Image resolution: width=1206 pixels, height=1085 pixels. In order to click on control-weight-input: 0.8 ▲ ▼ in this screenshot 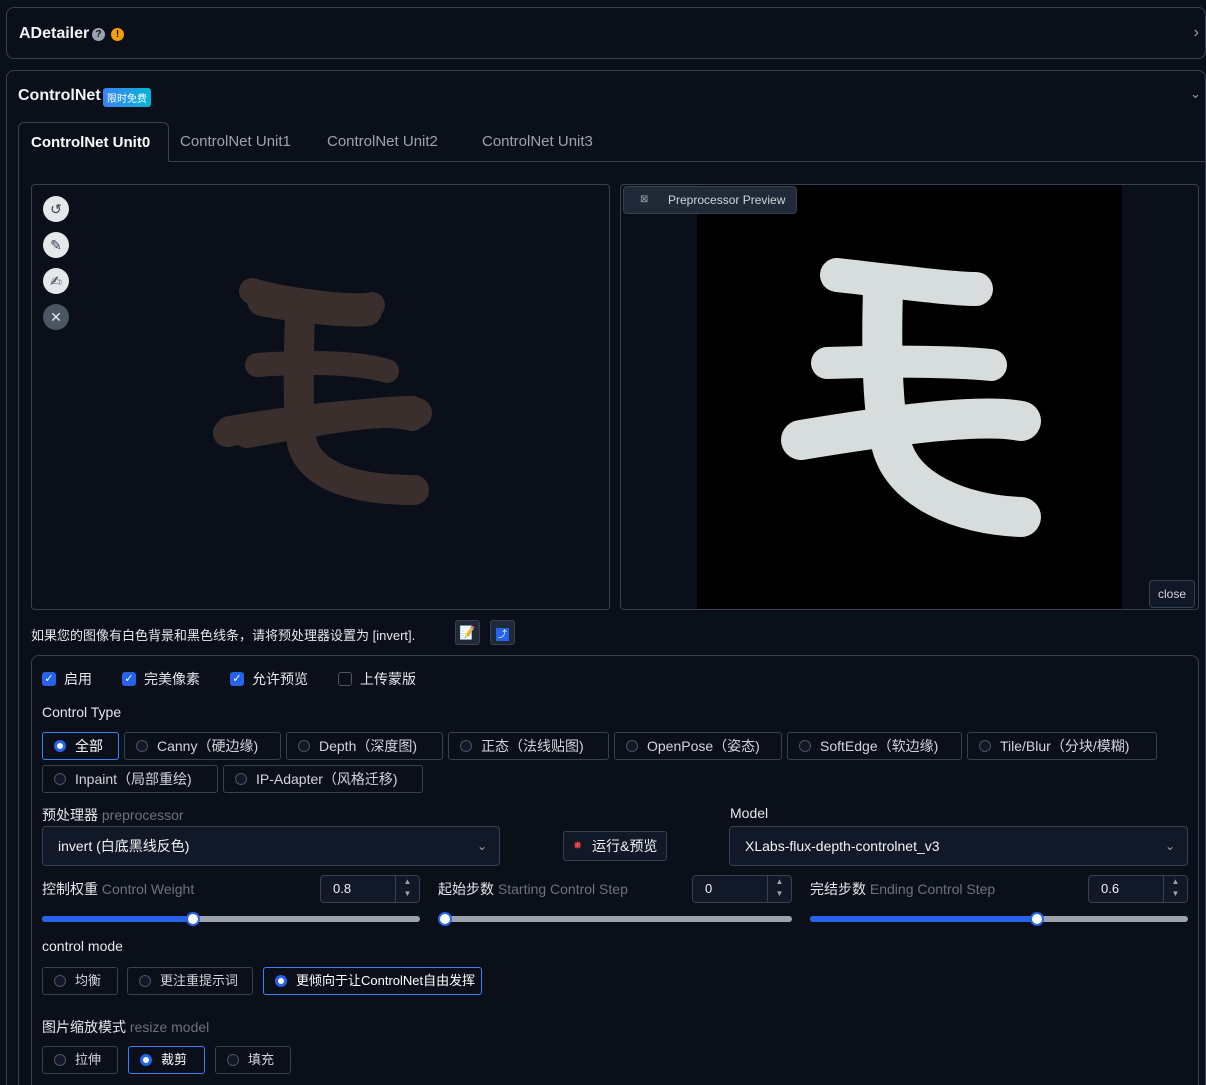, I will do `click(370, 889)`.